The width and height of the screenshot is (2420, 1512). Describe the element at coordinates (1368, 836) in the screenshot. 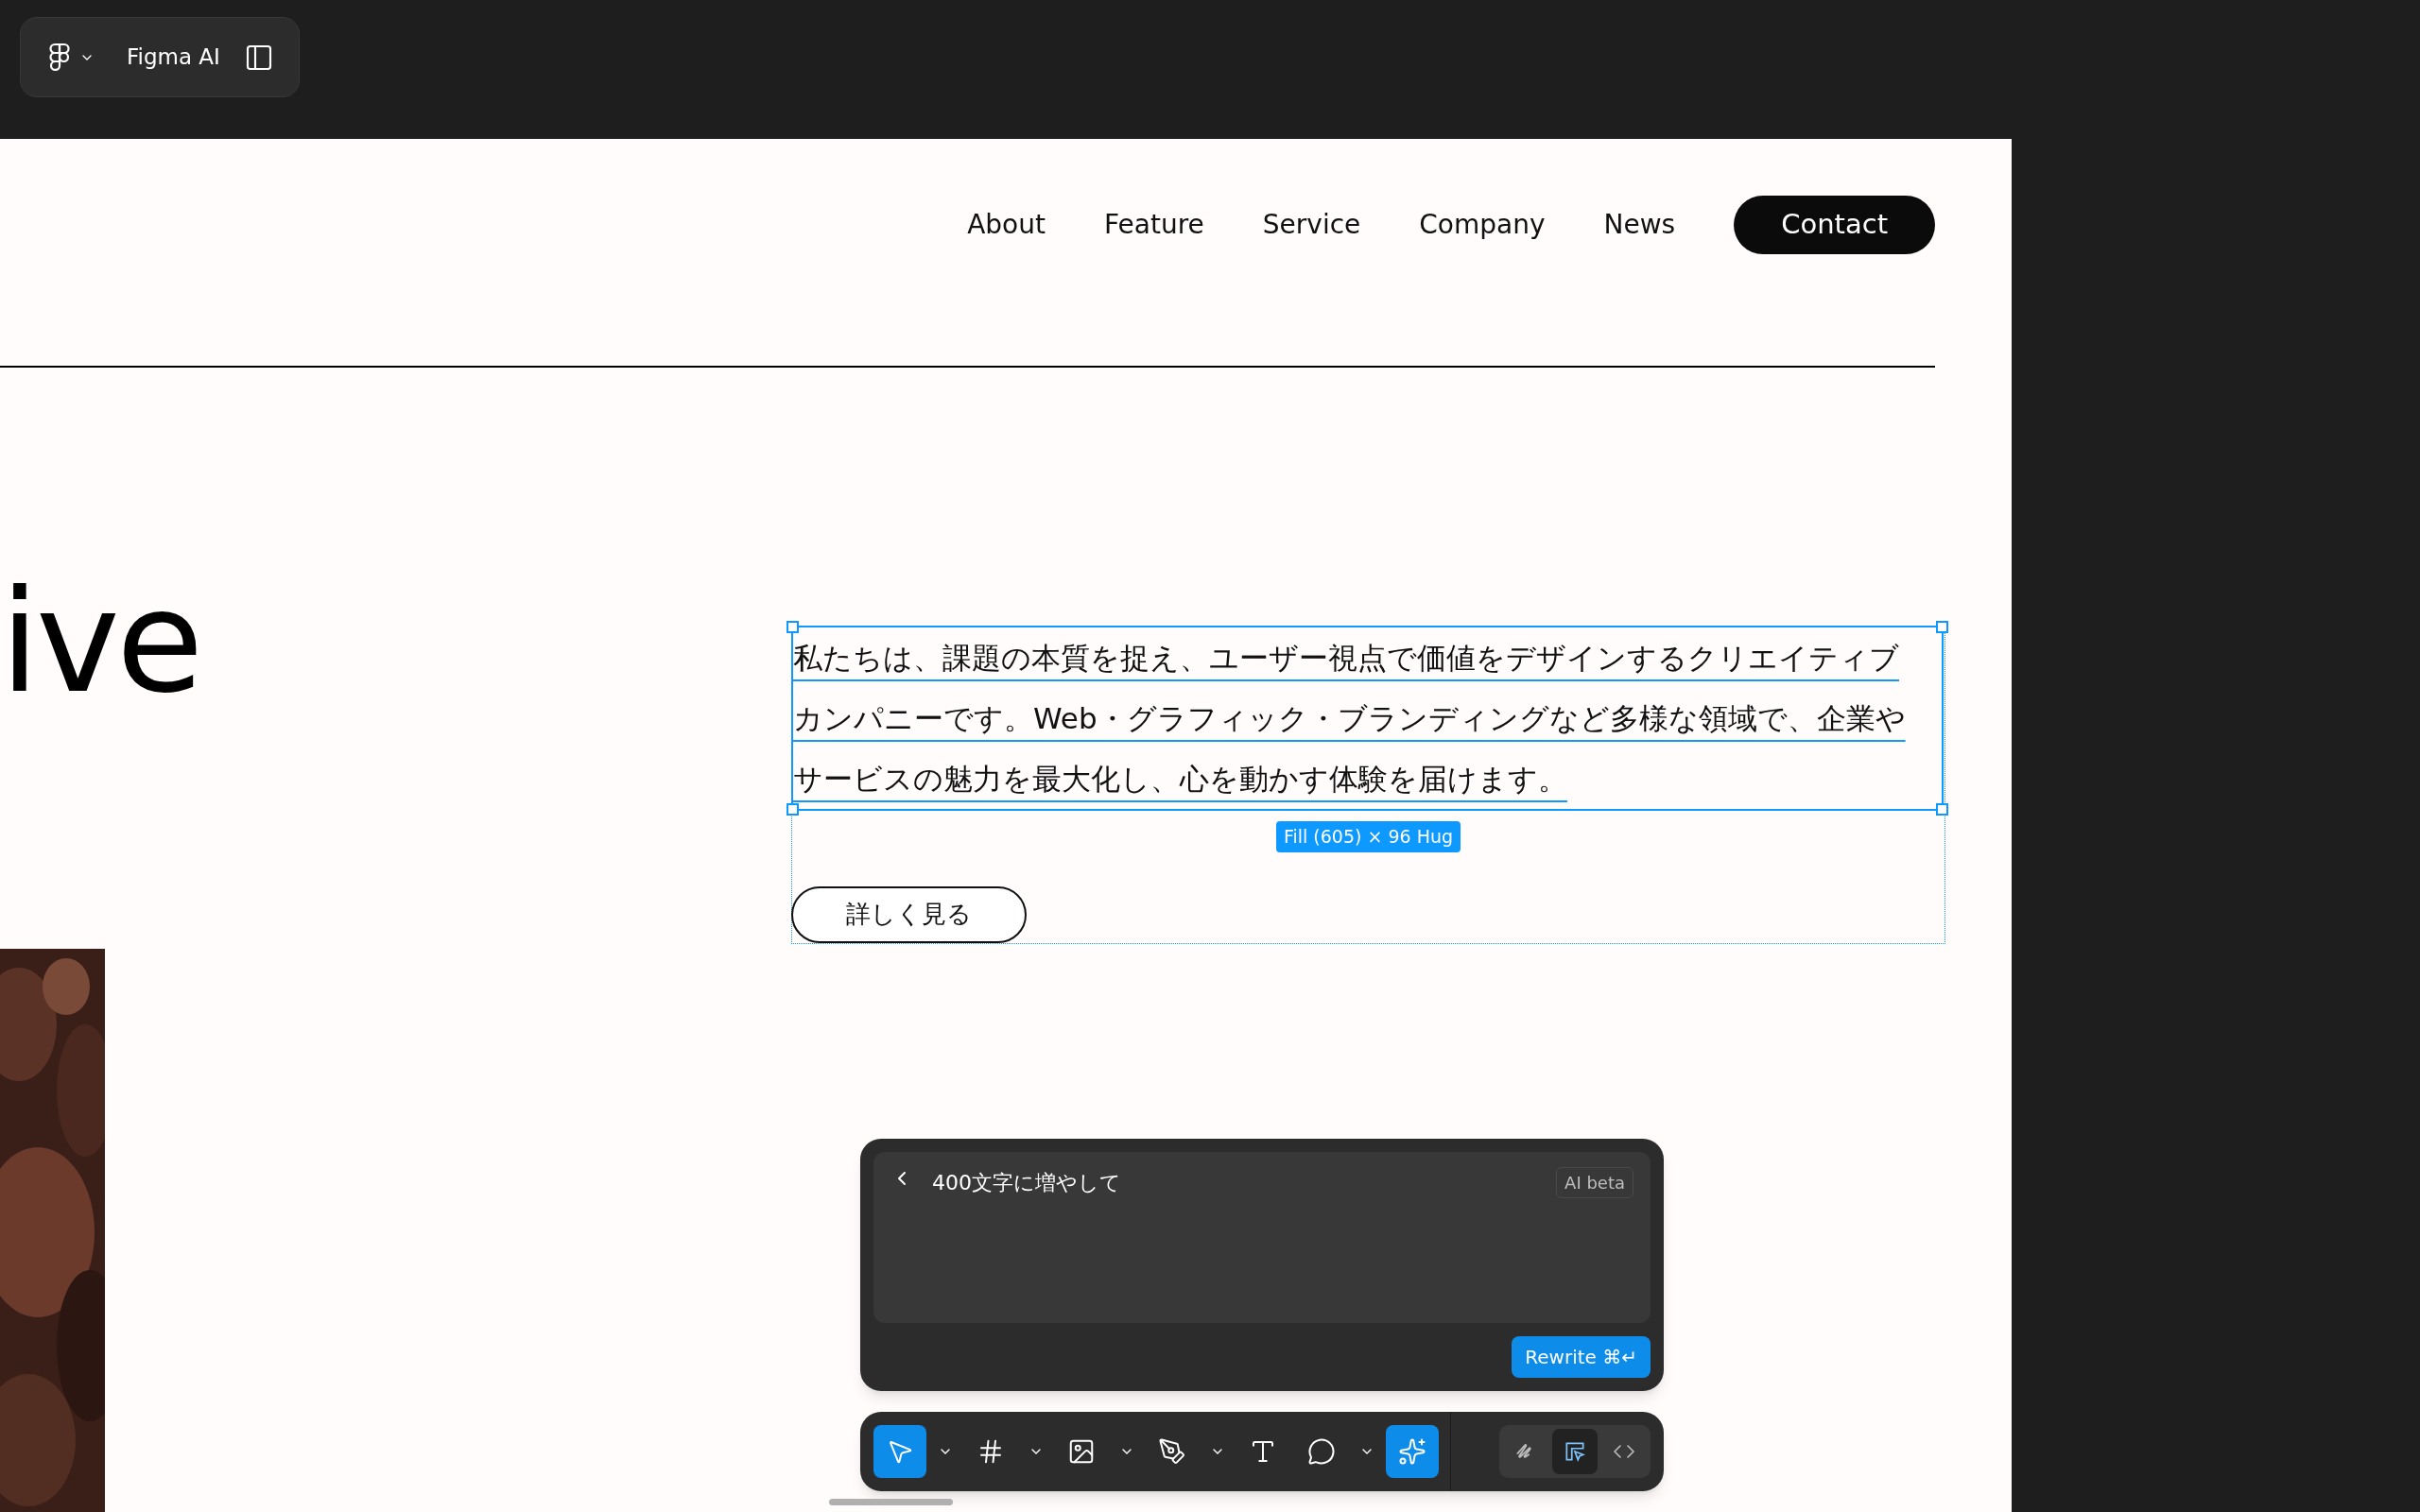

I see `size-label: Fill (605) × 96 Hug` at that location.